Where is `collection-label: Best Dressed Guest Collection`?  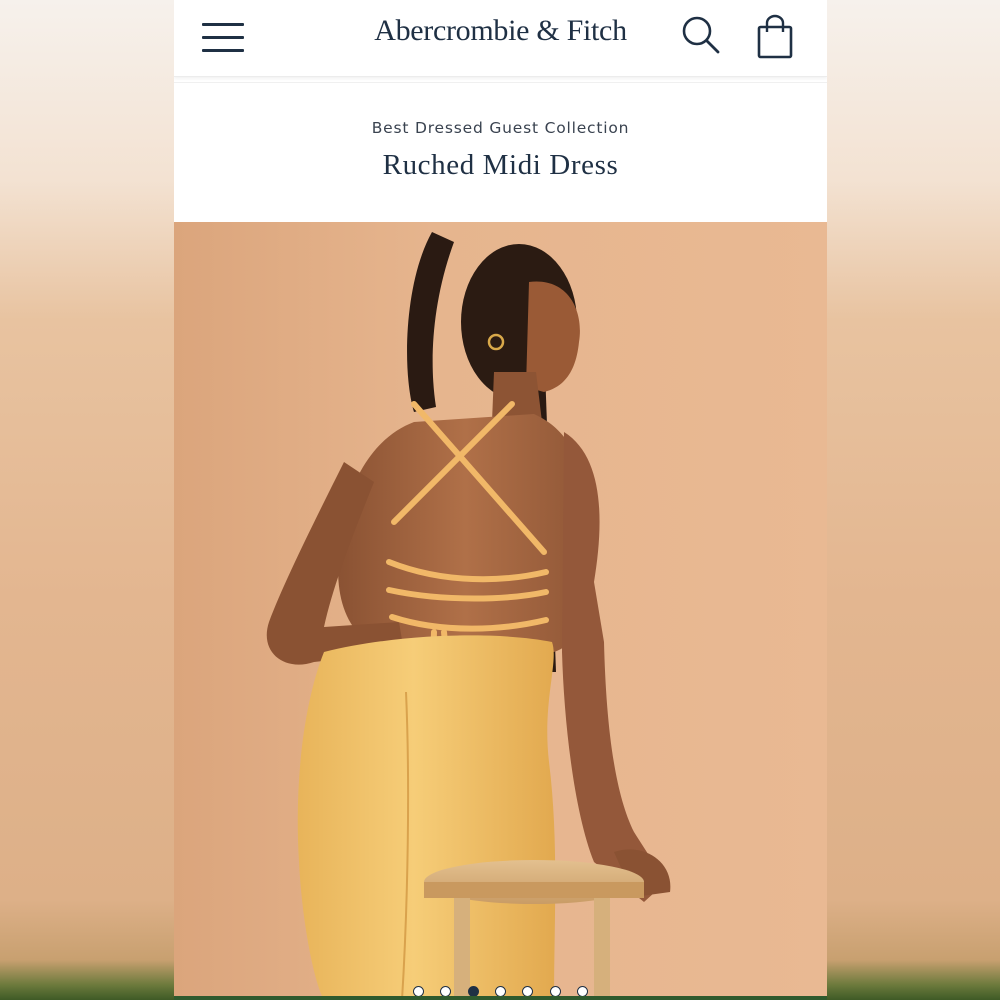 collection-label: Best Dressed Guest Collection is located at coordinates (500, 128).